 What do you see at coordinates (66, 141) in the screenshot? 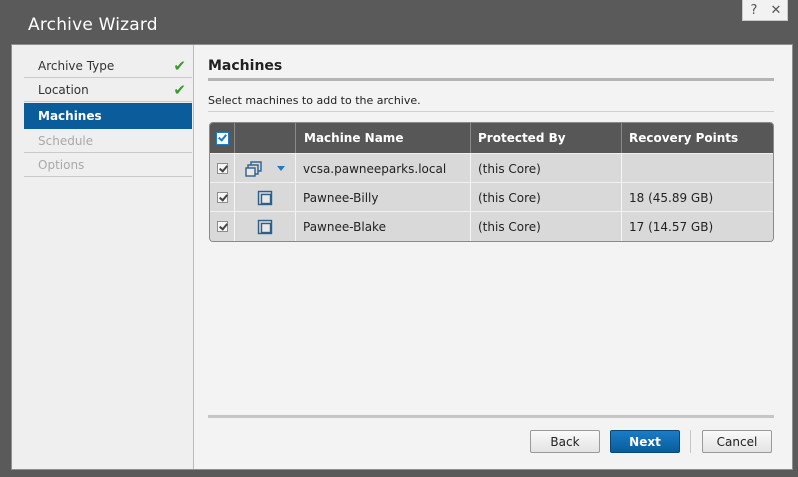
I see `nav-step-label: Schedule` at bounding box center [66, 141].